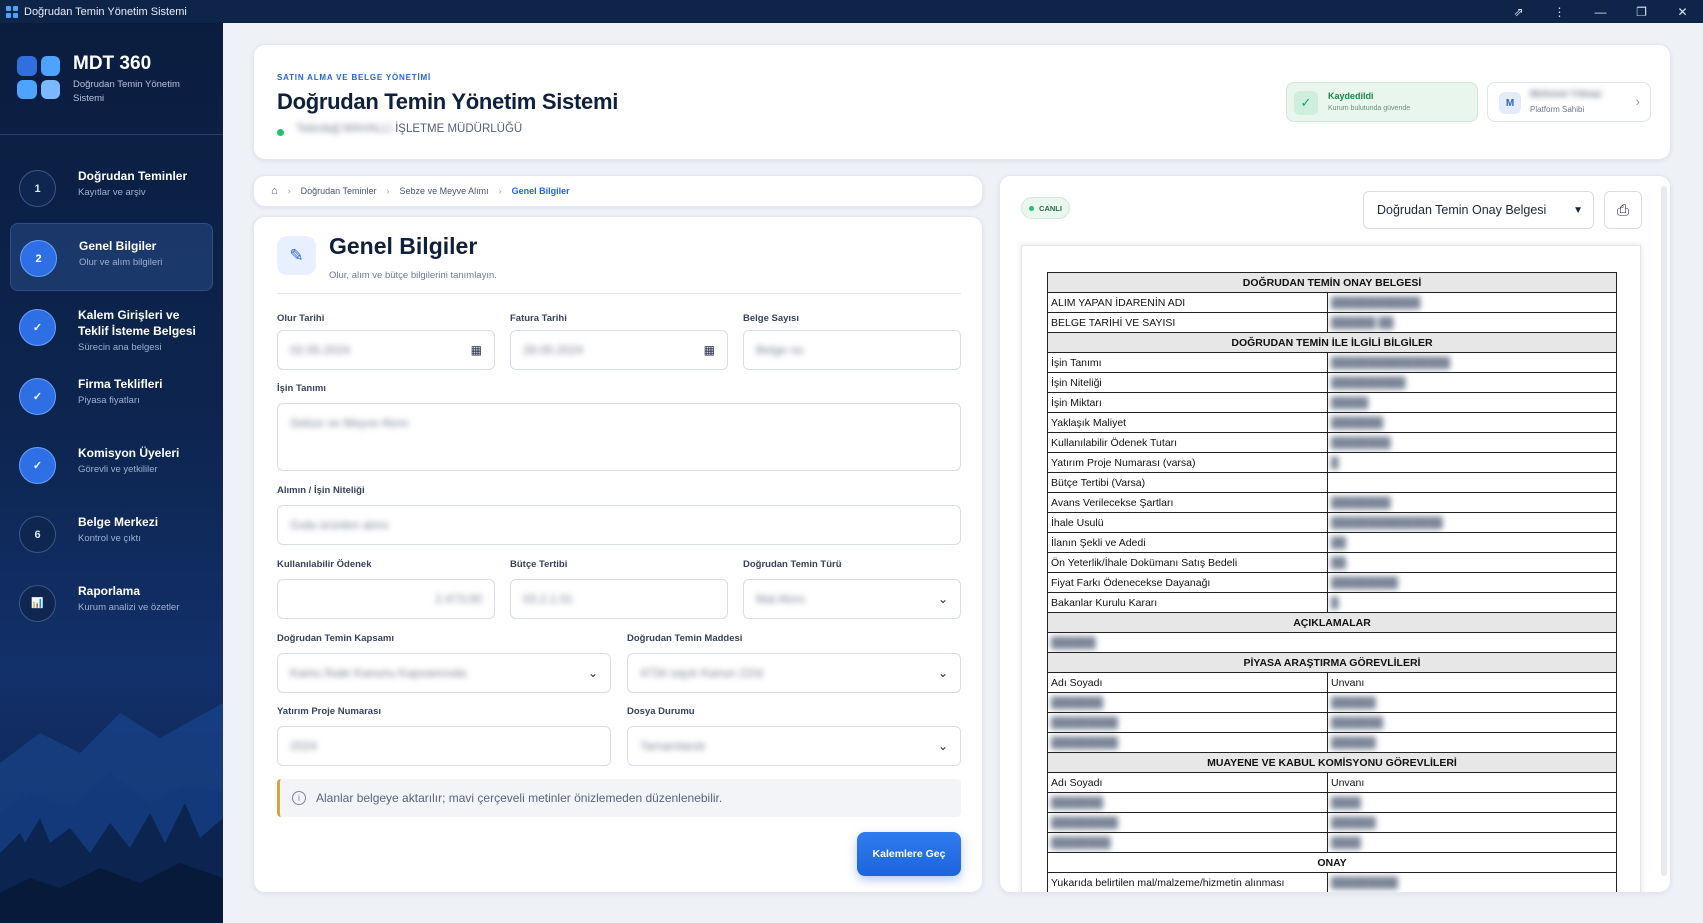 This screenshot has height=923, width=1703. Describe the element at coordinates (444, 191) in the screenshot. I see `breadcrumb-item: Sebze ve Meyve Alımı` at that location.